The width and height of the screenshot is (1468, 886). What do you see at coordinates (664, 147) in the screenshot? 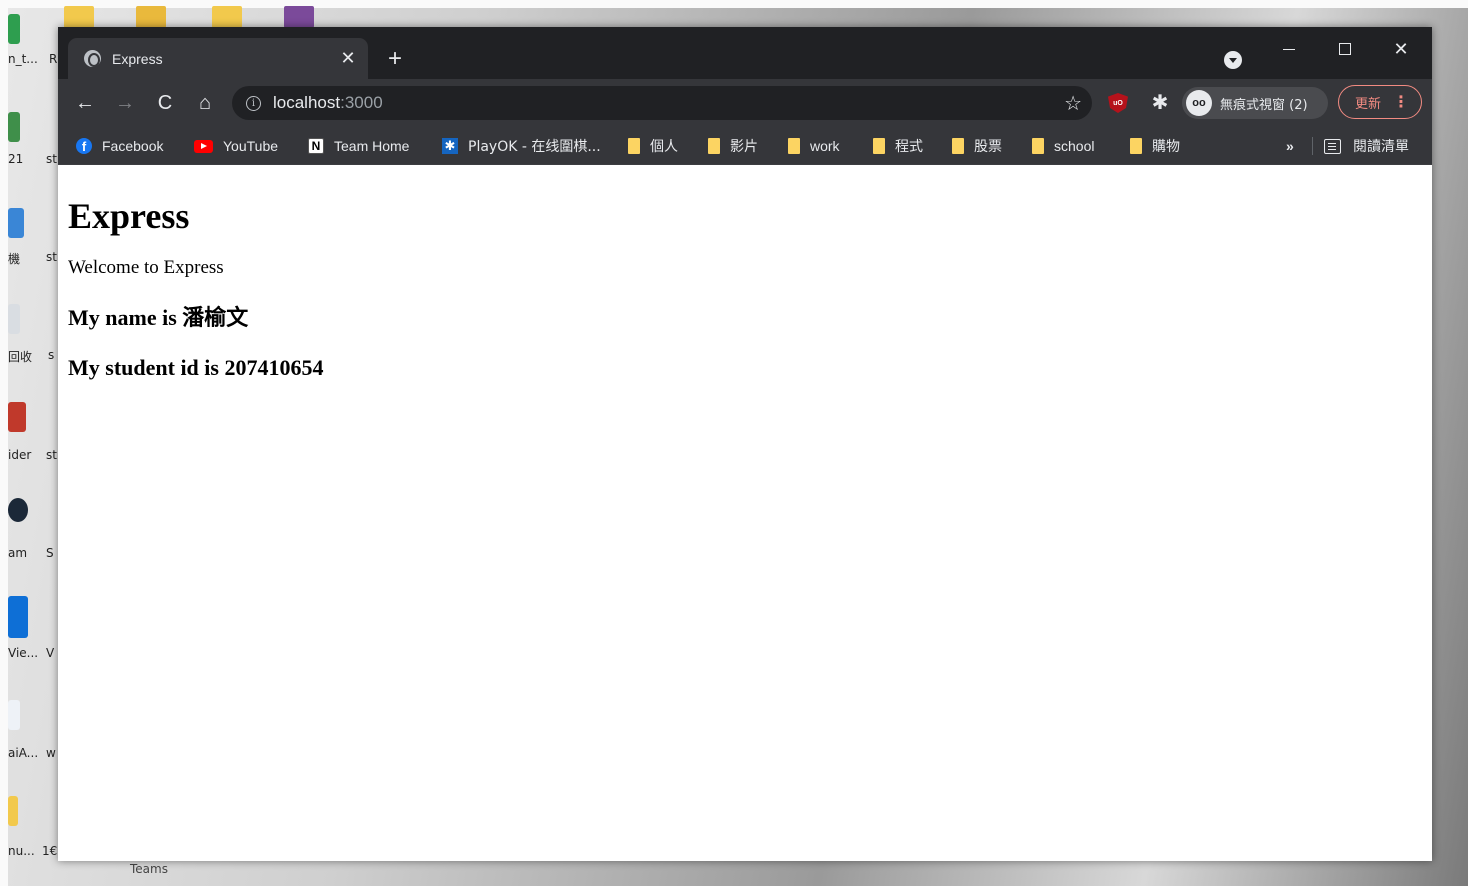
I see `bookmark-label: 個人` at bounding box center [664, 147].